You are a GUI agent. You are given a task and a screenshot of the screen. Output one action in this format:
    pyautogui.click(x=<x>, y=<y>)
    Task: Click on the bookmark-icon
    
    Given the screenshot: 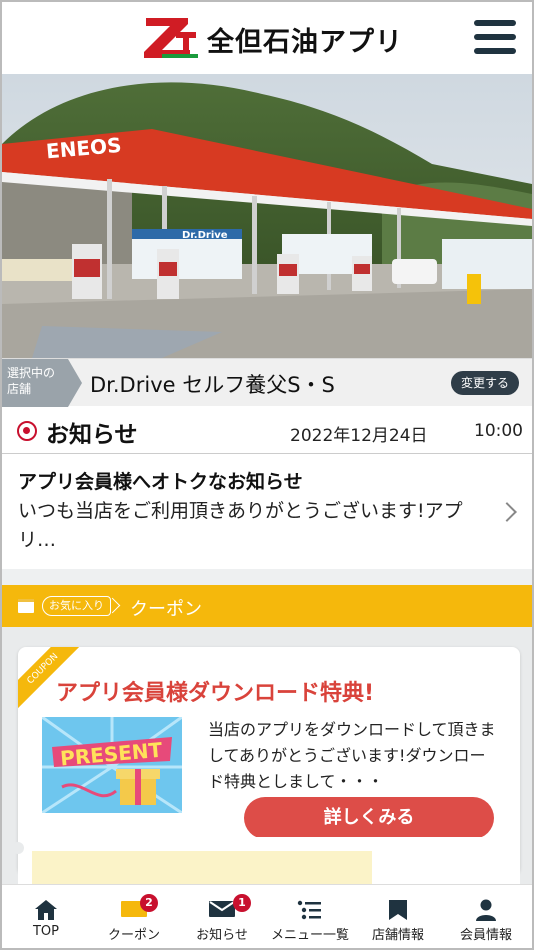 What is the action you would take?
    pyautogui.click(x=398, y=910)
    